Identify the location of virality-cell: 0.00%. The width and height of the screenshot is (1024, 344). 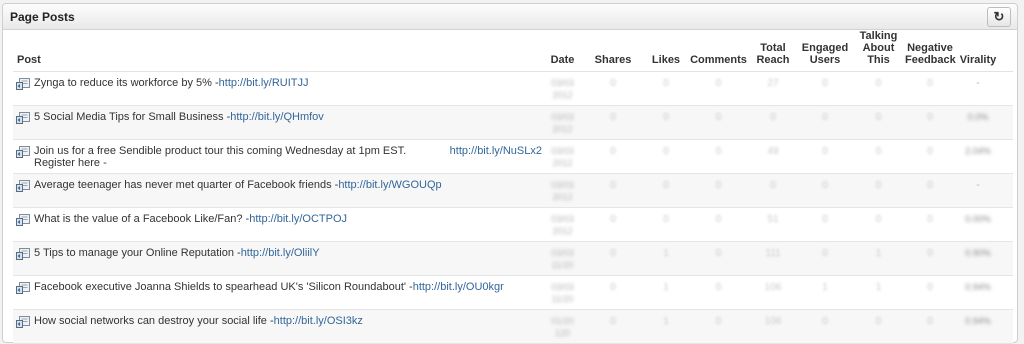
(978, 224).